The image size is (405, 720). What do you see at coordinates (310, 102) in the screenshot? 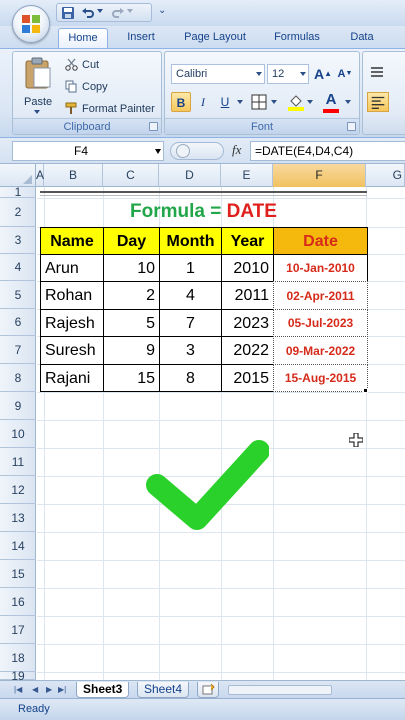
I see `fill-color-dropdown-icon` at bounding box center [310, 102].